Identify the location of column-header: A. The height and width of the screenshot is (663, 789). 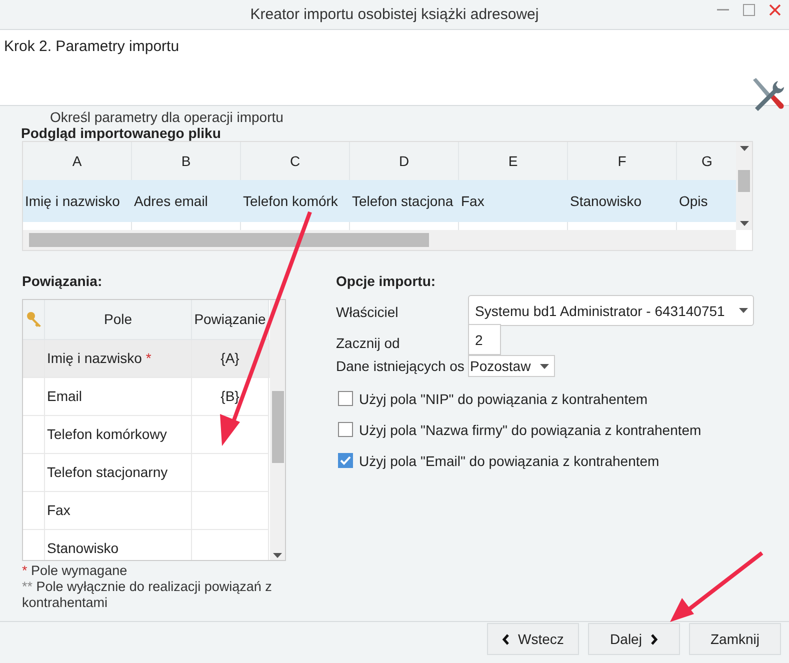
(77, 161).